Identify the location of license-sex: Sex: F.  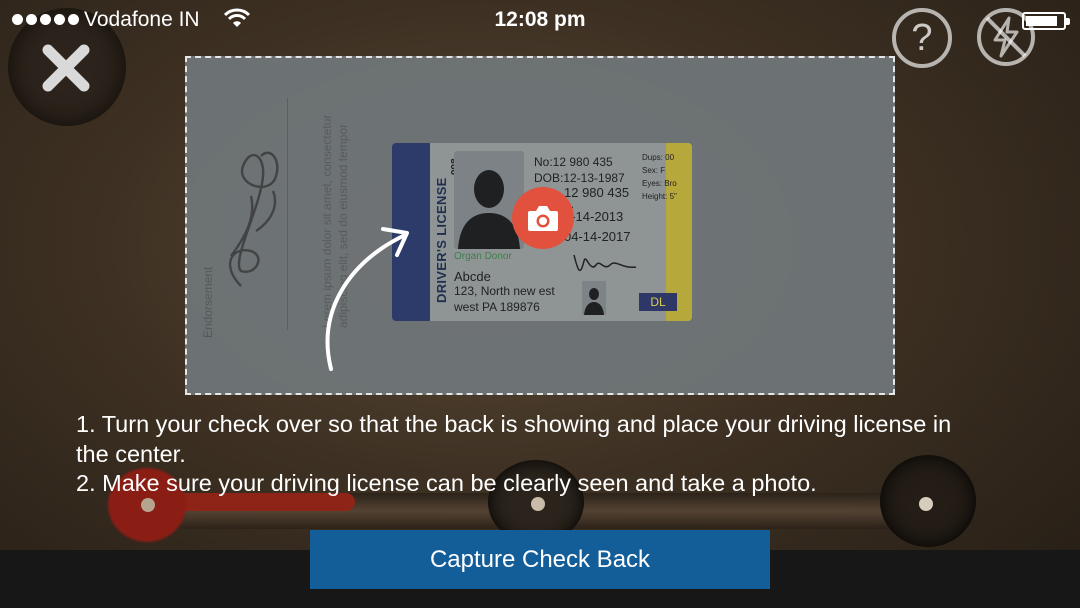
(654, 170).